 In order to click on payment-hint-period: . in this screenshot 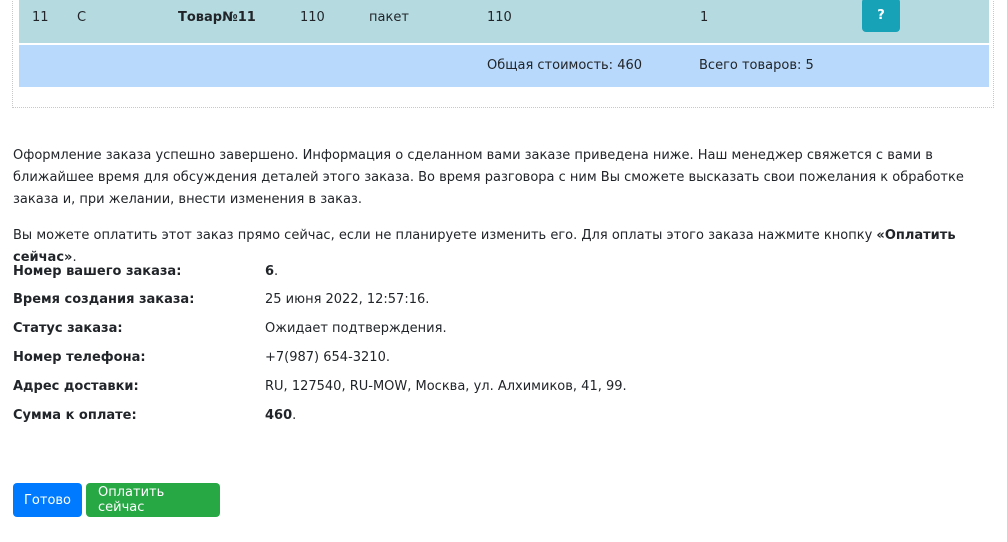, I will do `click(74, 257)`.